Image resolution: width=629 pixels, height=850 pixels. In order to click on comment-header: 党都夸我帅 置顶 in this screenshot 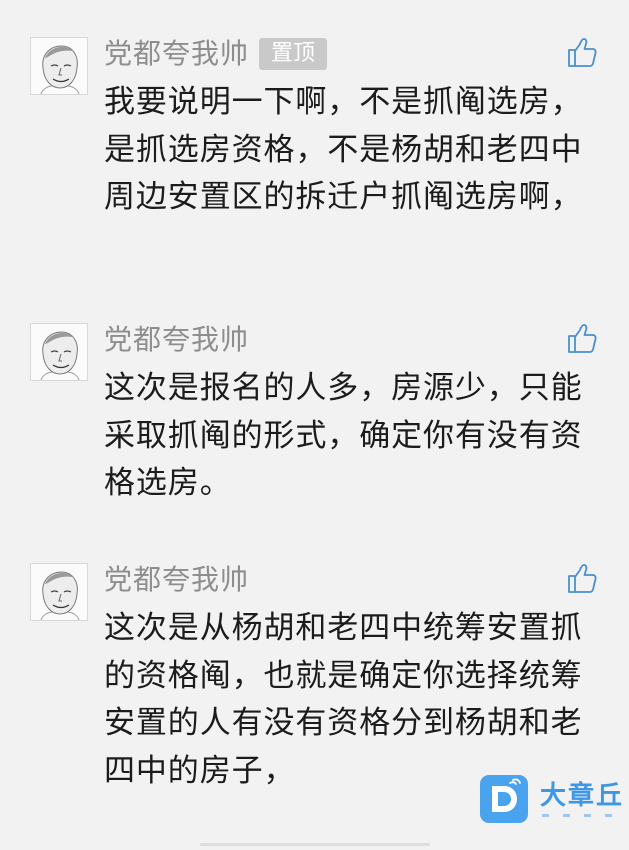, I will do `click(216, 54)`.